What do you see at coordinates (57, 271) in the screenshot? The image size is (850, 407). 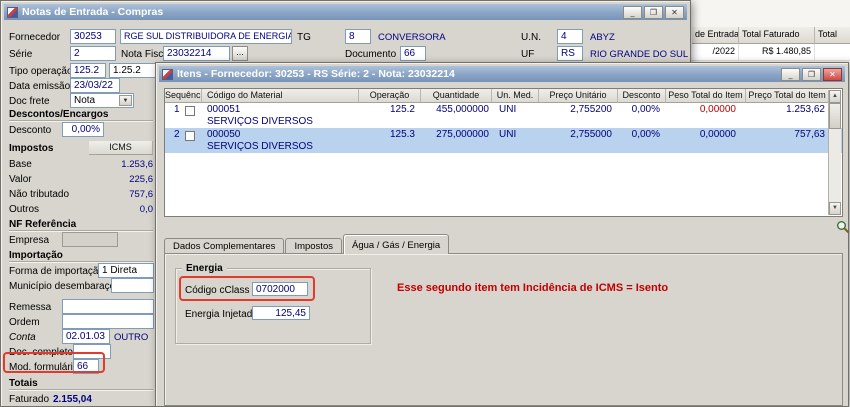 I see `forma-importacao-label: Forma de importação` at bounding box center [57, 271].